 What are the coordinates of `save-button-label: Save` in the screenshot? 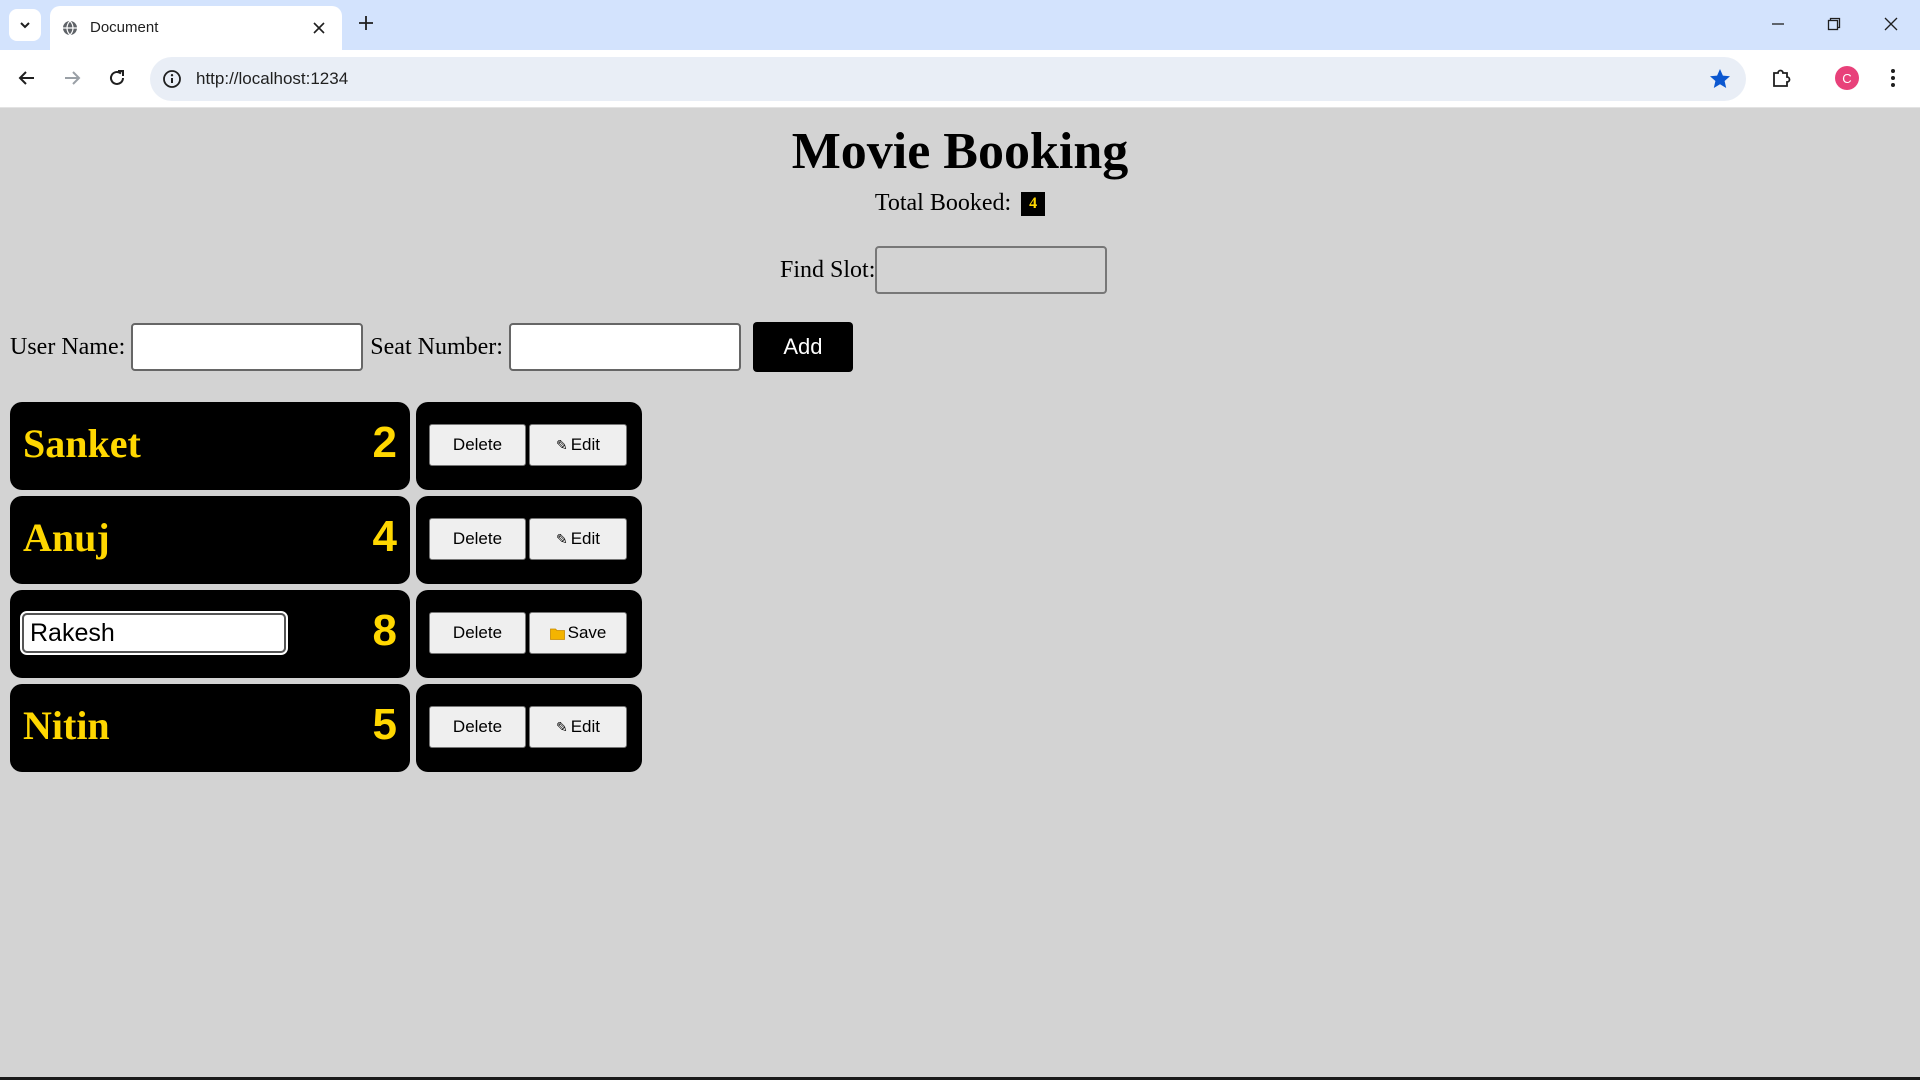 It's located at (587, 632).